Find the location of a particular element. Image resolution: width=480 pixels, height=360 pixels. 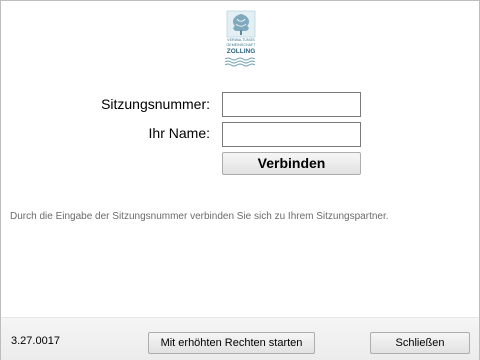

tree-emblem-icon is located at coordinates (241, 24).